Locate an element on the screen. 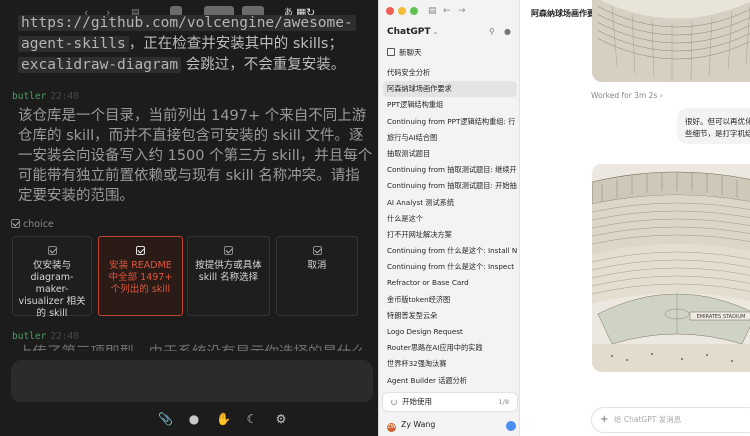 Image resolution: width=750 pixels, height=436 pixels. message-text: 定要安装的范围。 is located at coordinates (76, 196).